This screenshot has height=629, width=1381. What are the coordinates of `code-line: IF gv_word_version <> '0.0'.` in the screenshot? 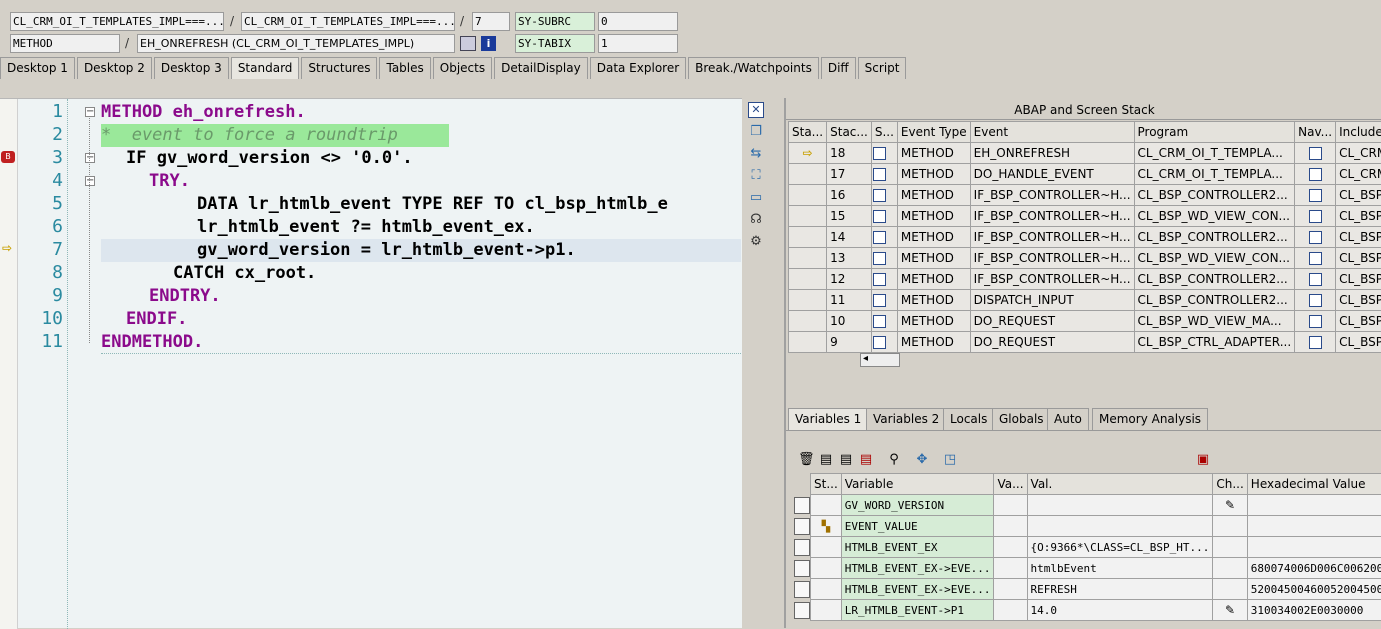 It's located at (269, 158).